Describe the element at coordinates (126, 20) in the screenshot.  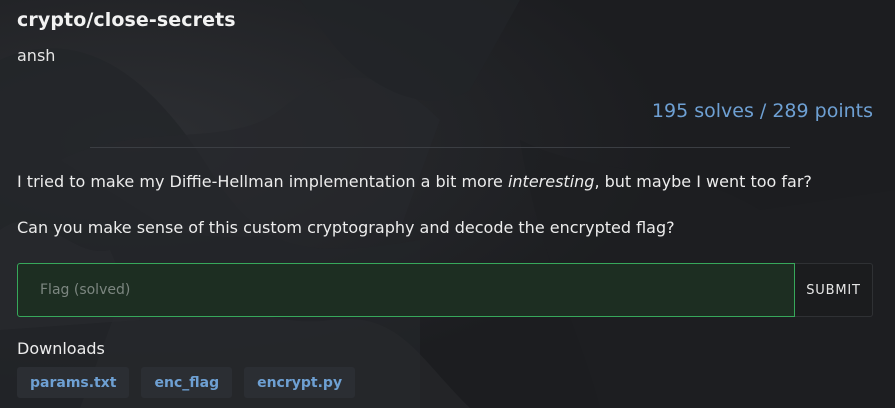
I see `challenge-title: crypto/close-secrets` at that location.